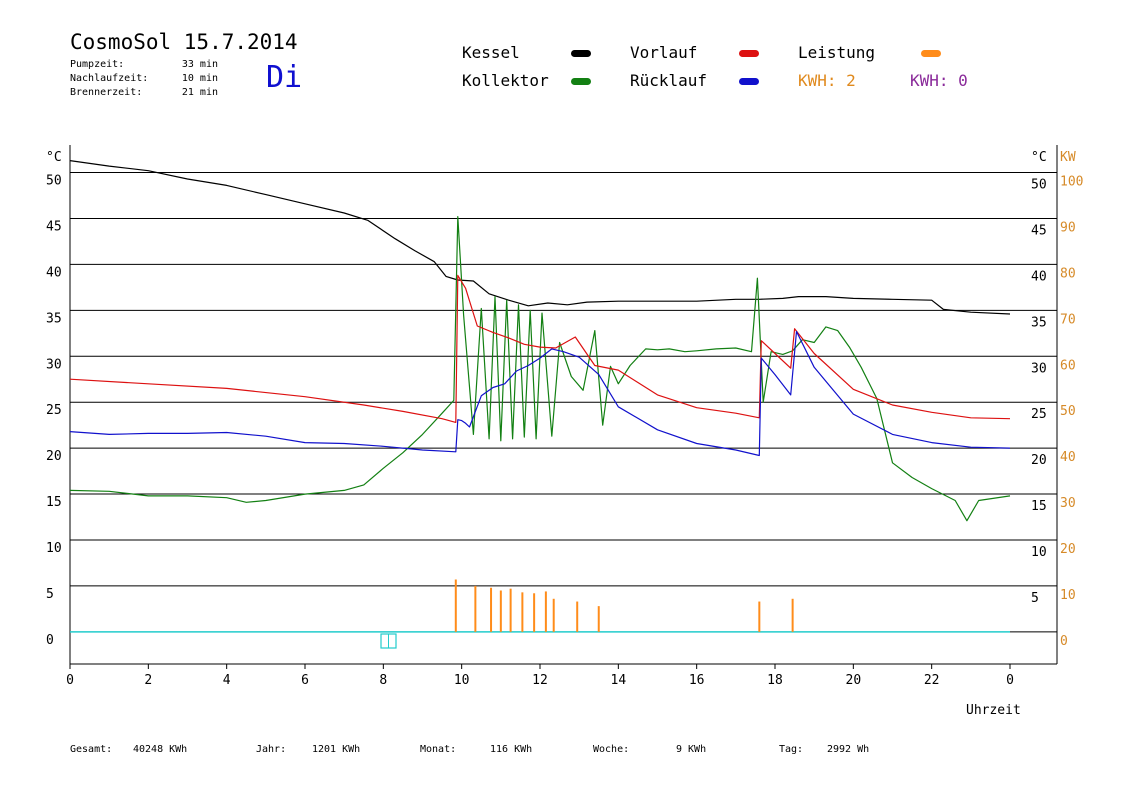 The image size is (1148, 812). I want to click on y-left-tick-45: 45, so click(54, 226).